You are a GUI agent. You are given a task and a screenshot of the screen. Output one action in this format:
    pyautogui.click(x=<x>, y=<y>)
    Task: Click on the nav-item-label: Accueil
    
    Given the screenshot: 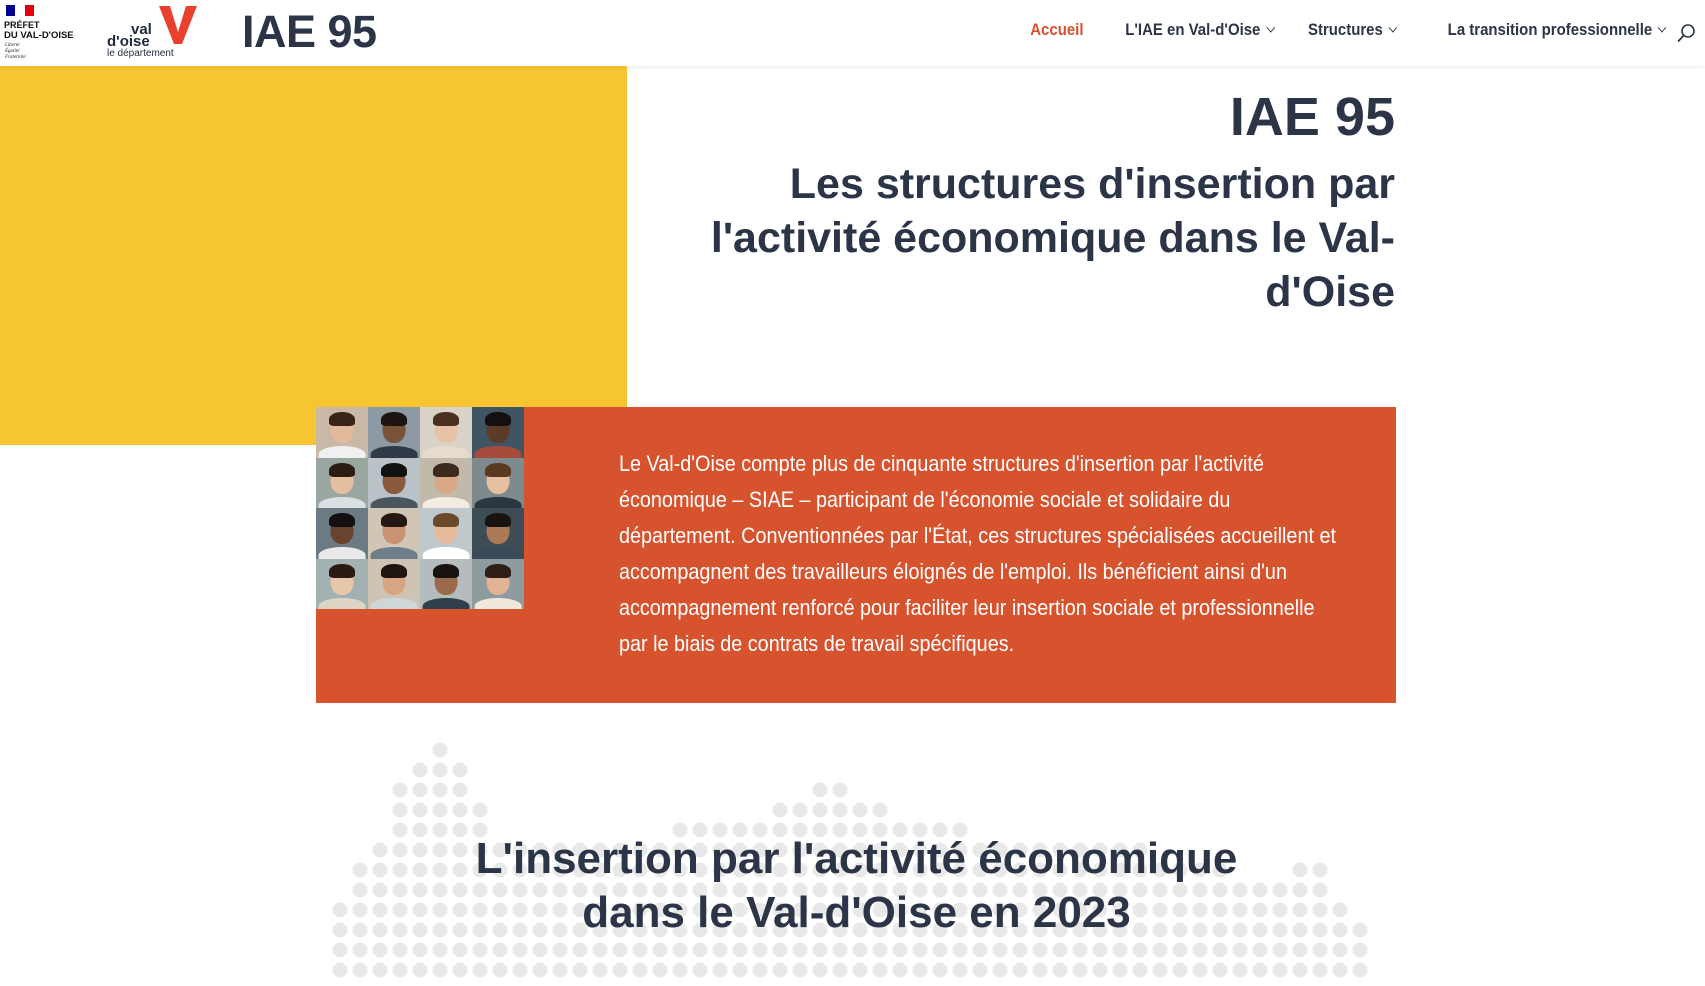 What is the action you would take?
    pyautogui.click(x=1056, y=29)
    